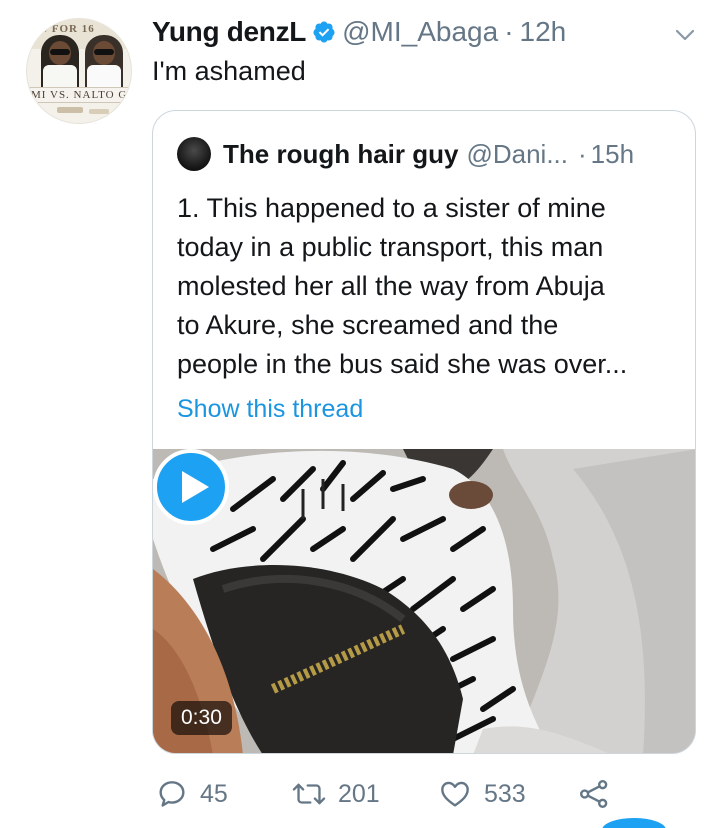 Image resolution: width=720 pixels, height=828 pixels. Describe the element at coordinates (192, 794) in the screenshot. I see `reply-button: 45` at that location.